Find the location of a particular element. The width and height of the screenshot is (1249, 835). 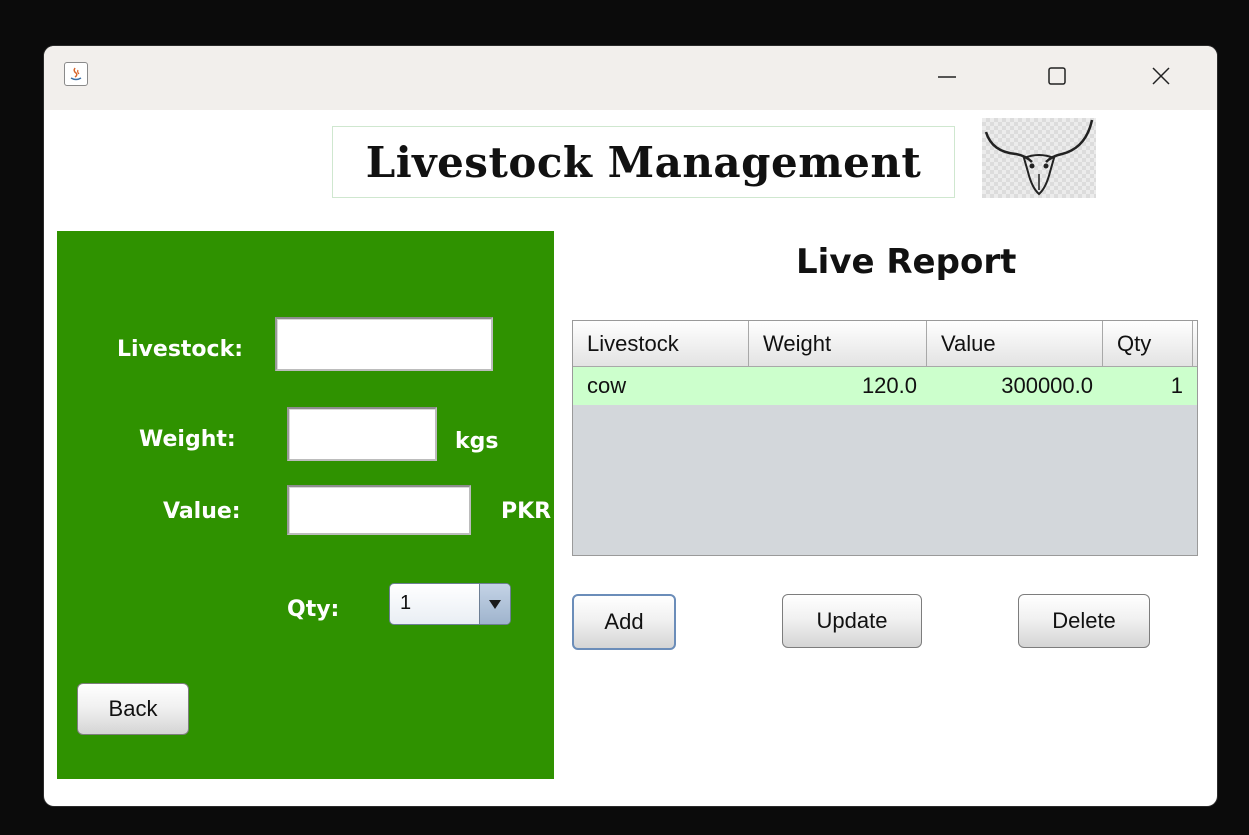

chevron-down-icon is located at coordinates (495, 604).